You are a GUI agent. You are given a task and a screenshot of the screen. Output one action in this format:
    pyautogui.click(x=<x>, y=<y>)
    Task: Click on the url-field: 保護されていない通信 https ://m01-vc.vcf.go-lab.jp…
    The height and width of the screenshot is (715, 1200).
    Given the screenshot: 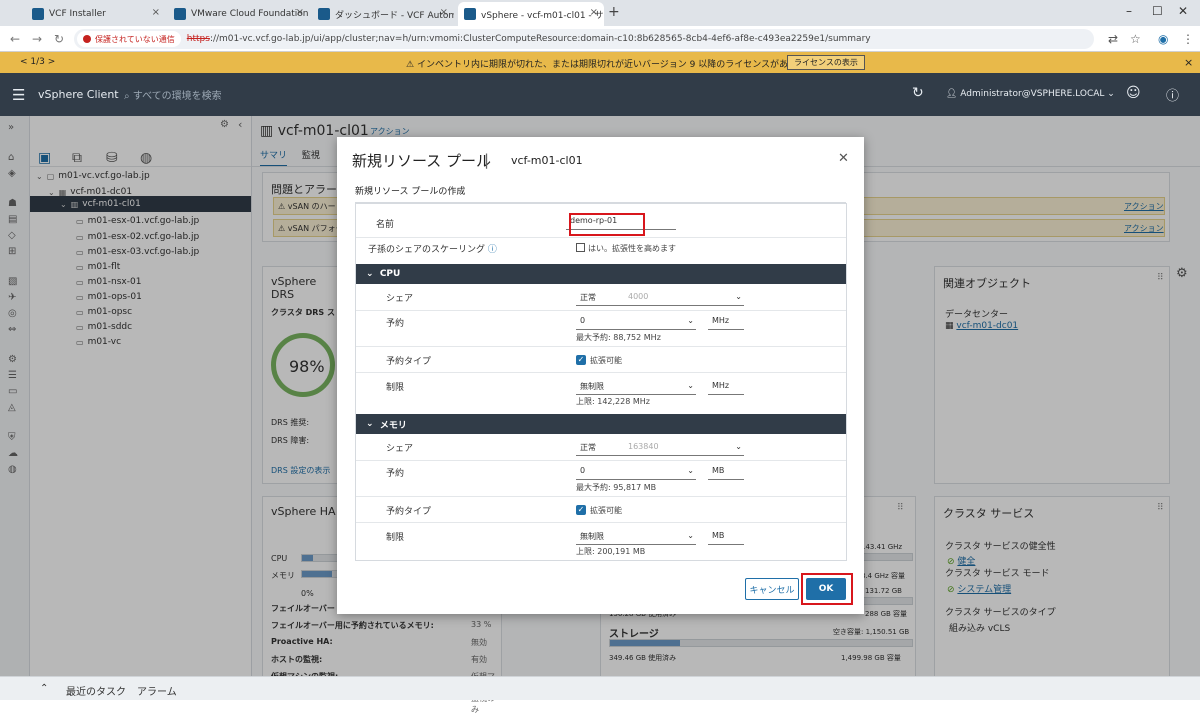 What is the action you would take?
    pyautogui.click(x=584, y=39)
    